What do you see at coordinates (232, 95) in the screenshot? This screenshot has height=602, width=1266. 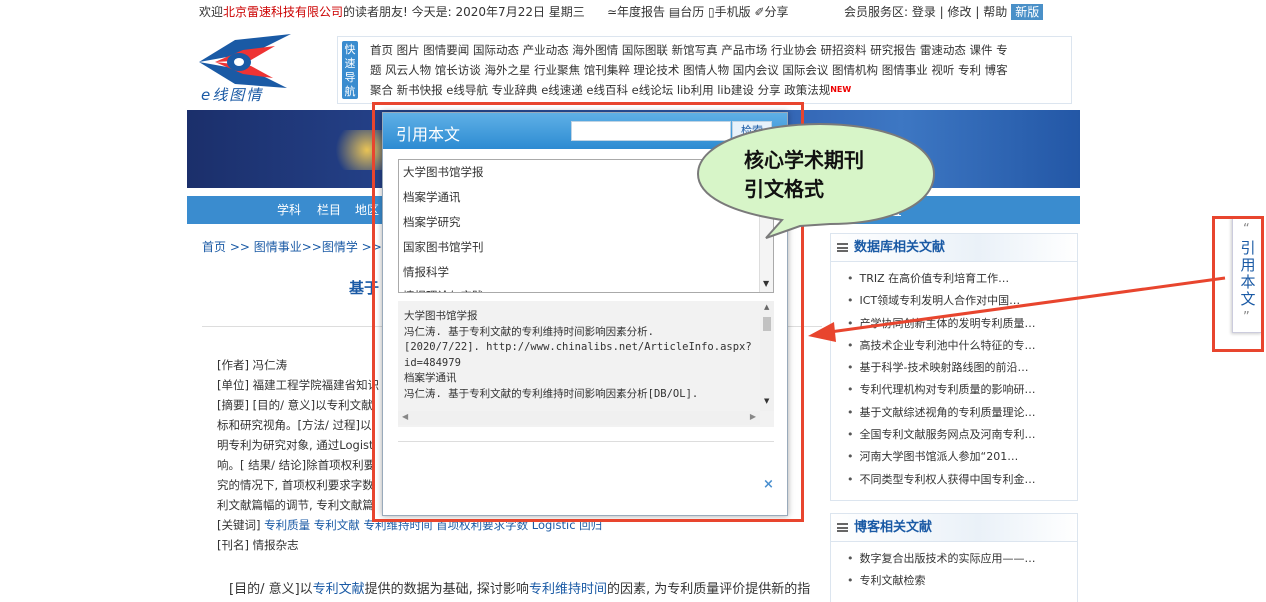 I see `logo-text: e线图情` at bounding box center [232, 95].